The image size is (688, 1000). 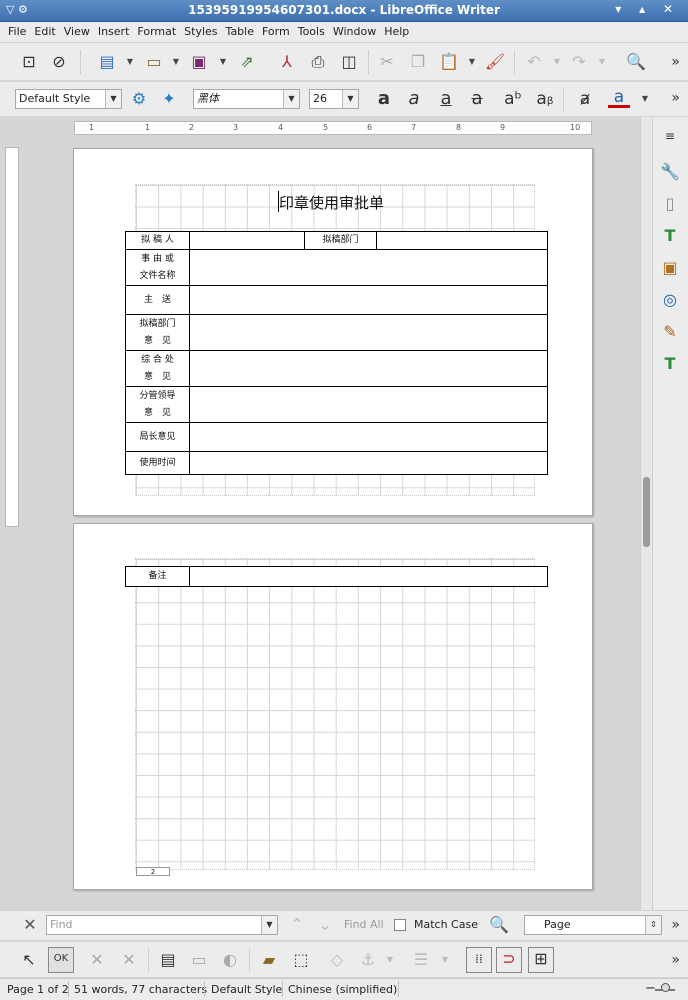 What do you see at coordinates (30, 925) in the screenshot?
I see `close-icon: ✕` at bounding box center [30, 925].